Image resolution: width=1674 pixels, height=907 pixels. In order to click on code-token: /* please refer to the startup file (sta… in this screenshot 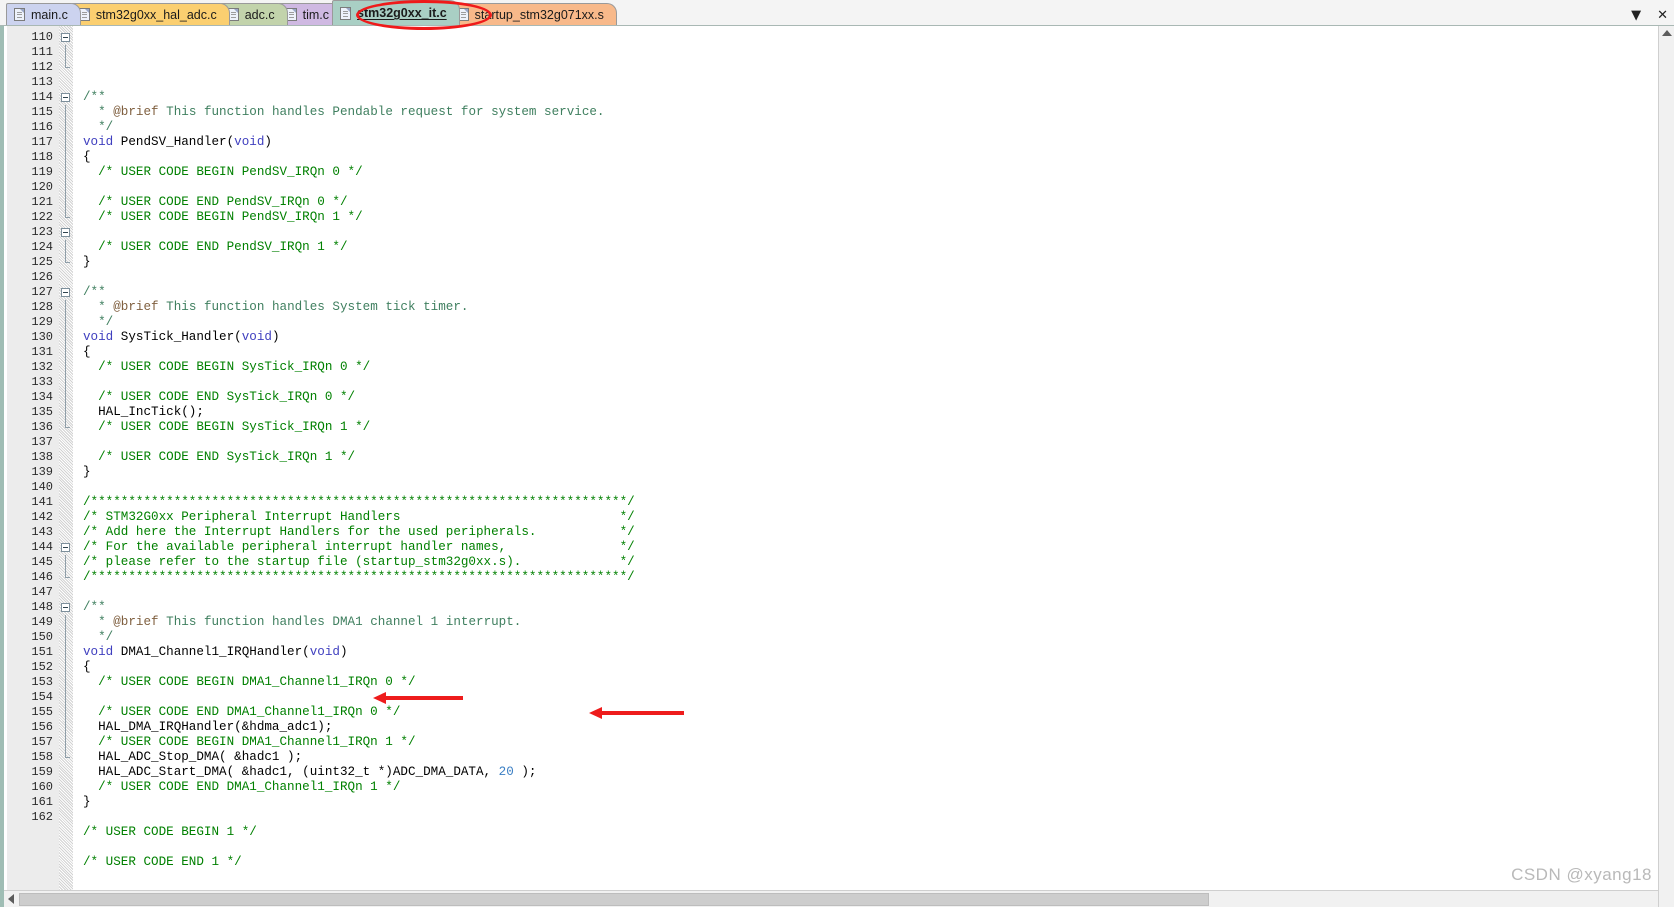, I will do `click(359, 562)`.